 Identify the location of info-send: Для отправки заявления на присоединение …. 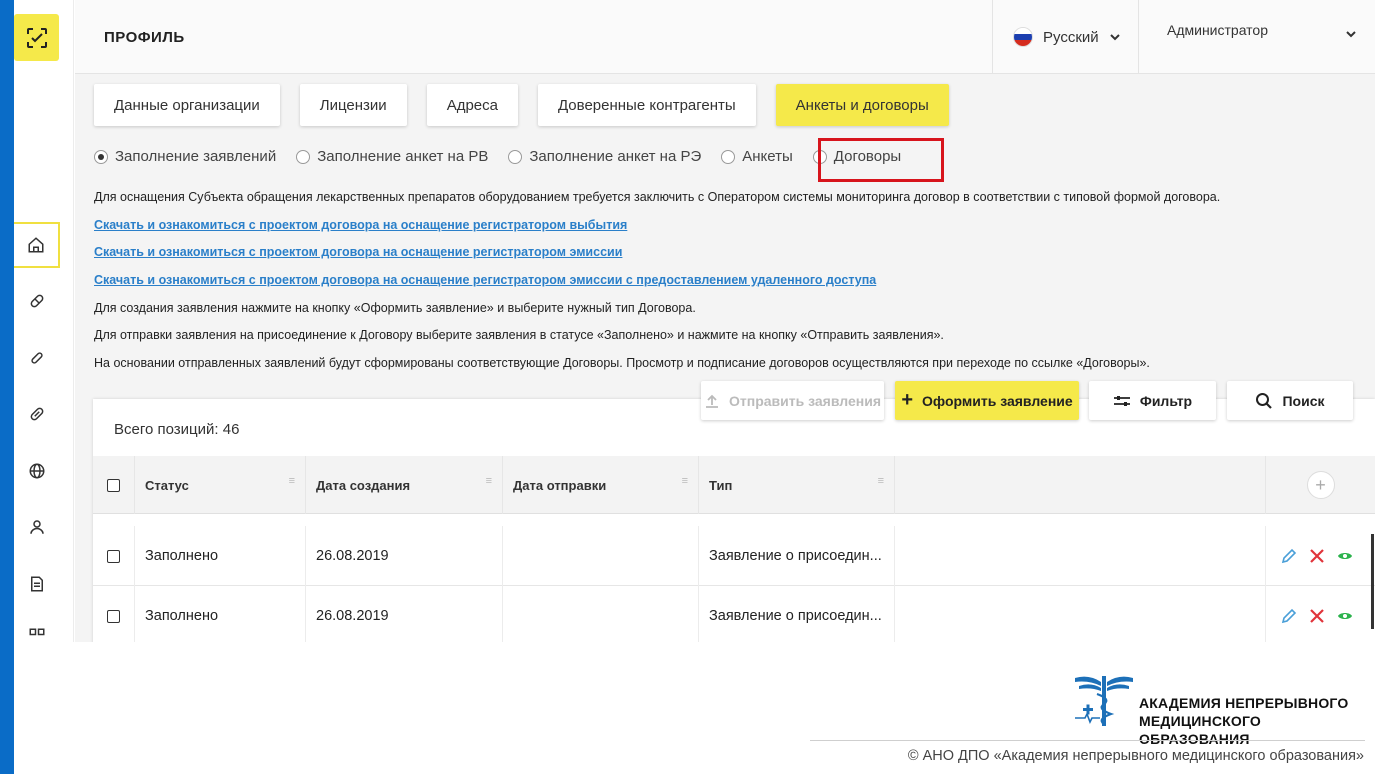
(519, 335).